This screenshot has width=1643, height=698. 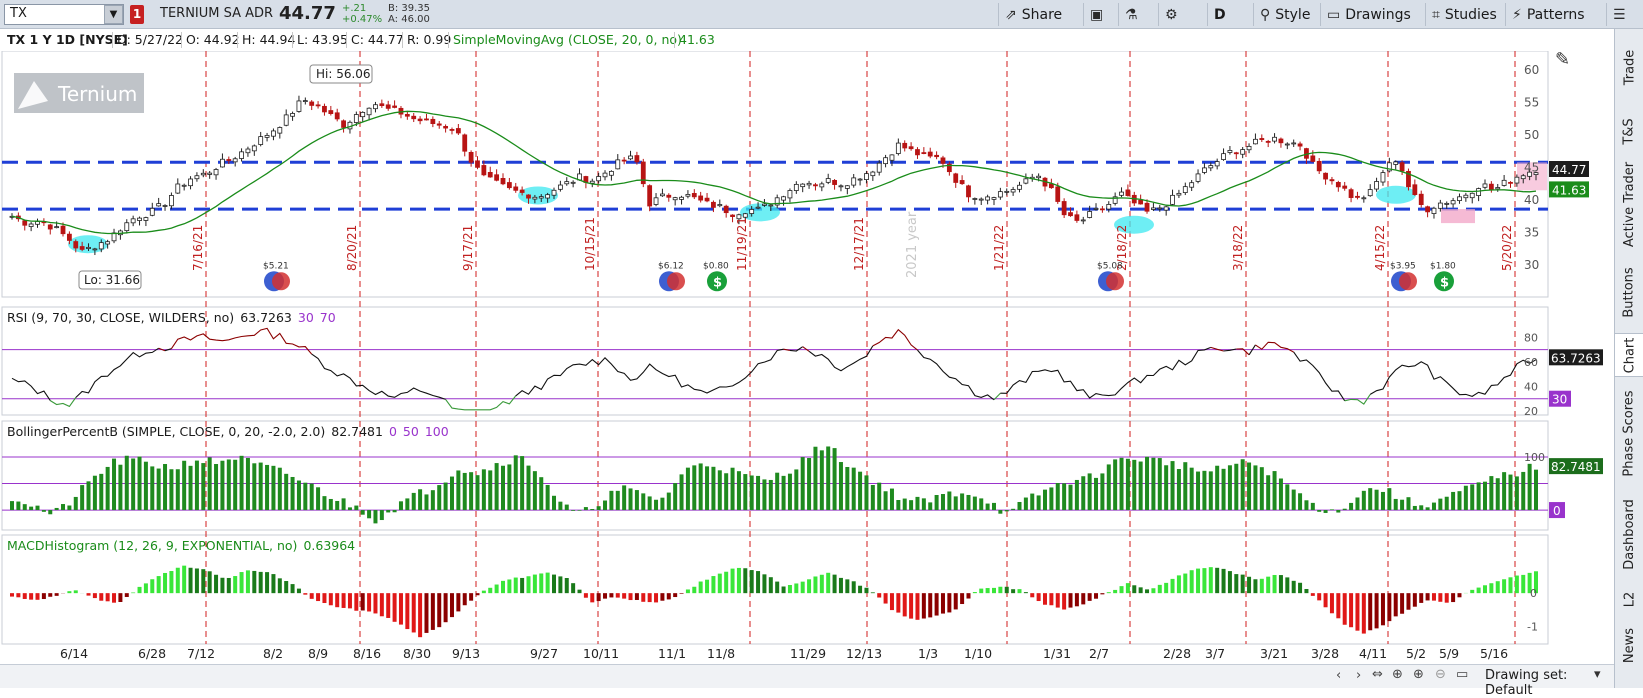 I want to click on crosshair-icon: ⊕, so click(x=1397, y=674).